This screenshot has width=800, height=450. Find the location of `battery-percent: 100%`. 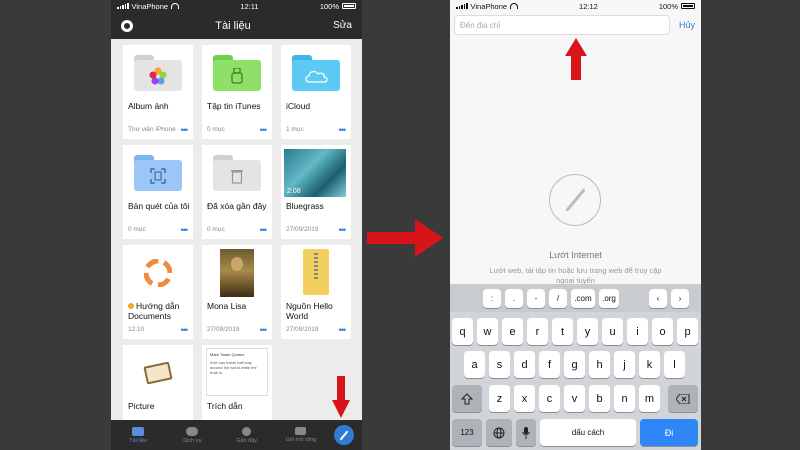

battery-percent: 100% is located at coordinates (668, 6).